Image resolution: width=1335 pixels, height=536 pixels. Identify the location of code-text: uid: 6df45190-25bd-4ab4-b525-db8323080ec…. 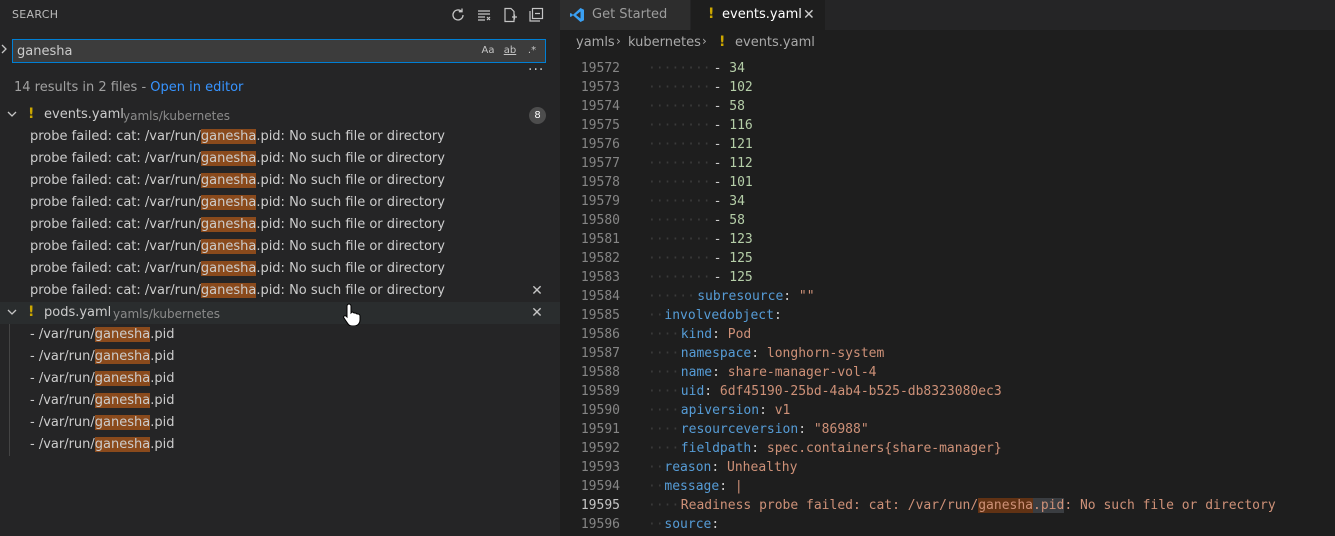
(841, 391).